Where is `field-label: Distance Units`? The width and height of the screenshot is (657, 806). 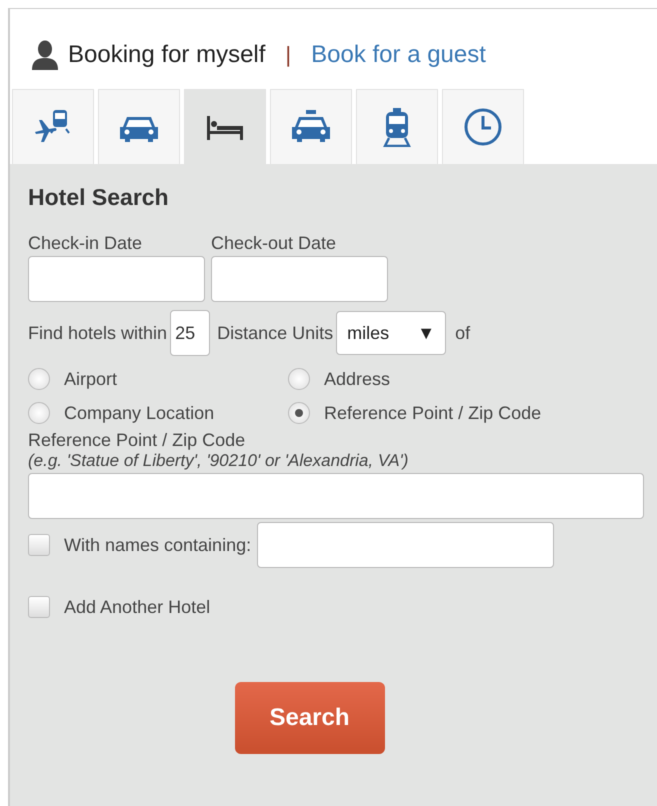
field-label: Distance Units is located at coordinates (275, 333).